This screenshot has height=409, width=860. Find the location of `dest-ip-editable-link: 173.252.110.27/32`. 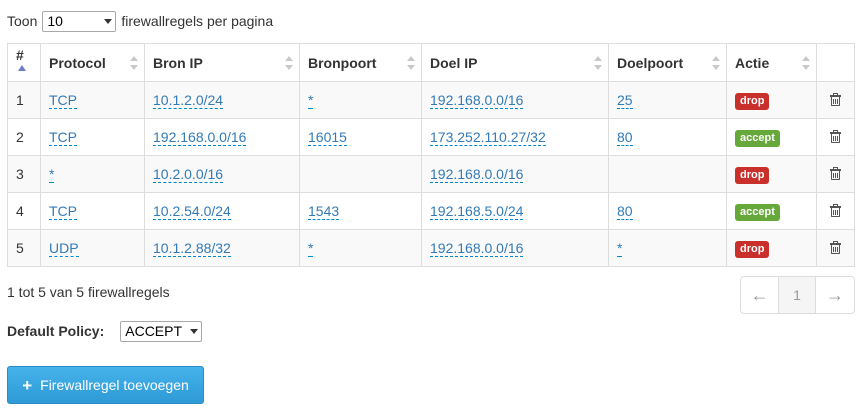

dest-ip-editable-link: 173.252.110.27/32 is located at coordinates (488, 137).